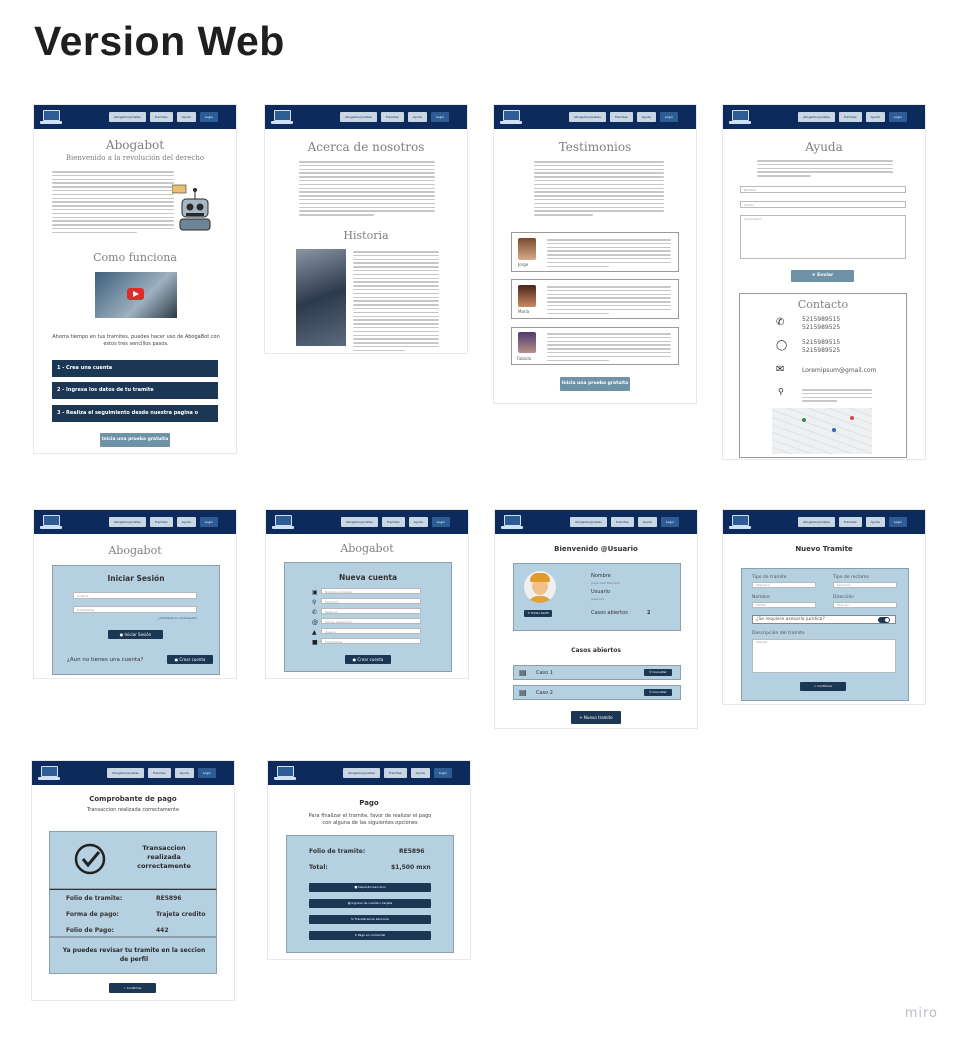  What do you see at coordinates (370, 887) in the screenshot?
I see `bank-deposit-button: ■ Depósito bancario` at bounding box center [370, 887].